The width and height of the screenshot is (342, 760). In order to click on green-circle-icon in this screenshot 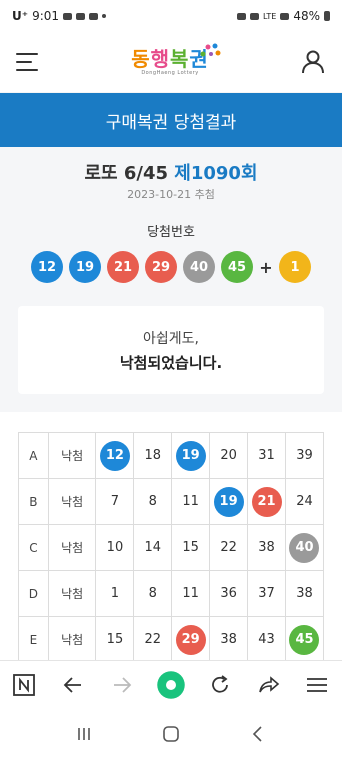, I will do `click(171, 685)`.